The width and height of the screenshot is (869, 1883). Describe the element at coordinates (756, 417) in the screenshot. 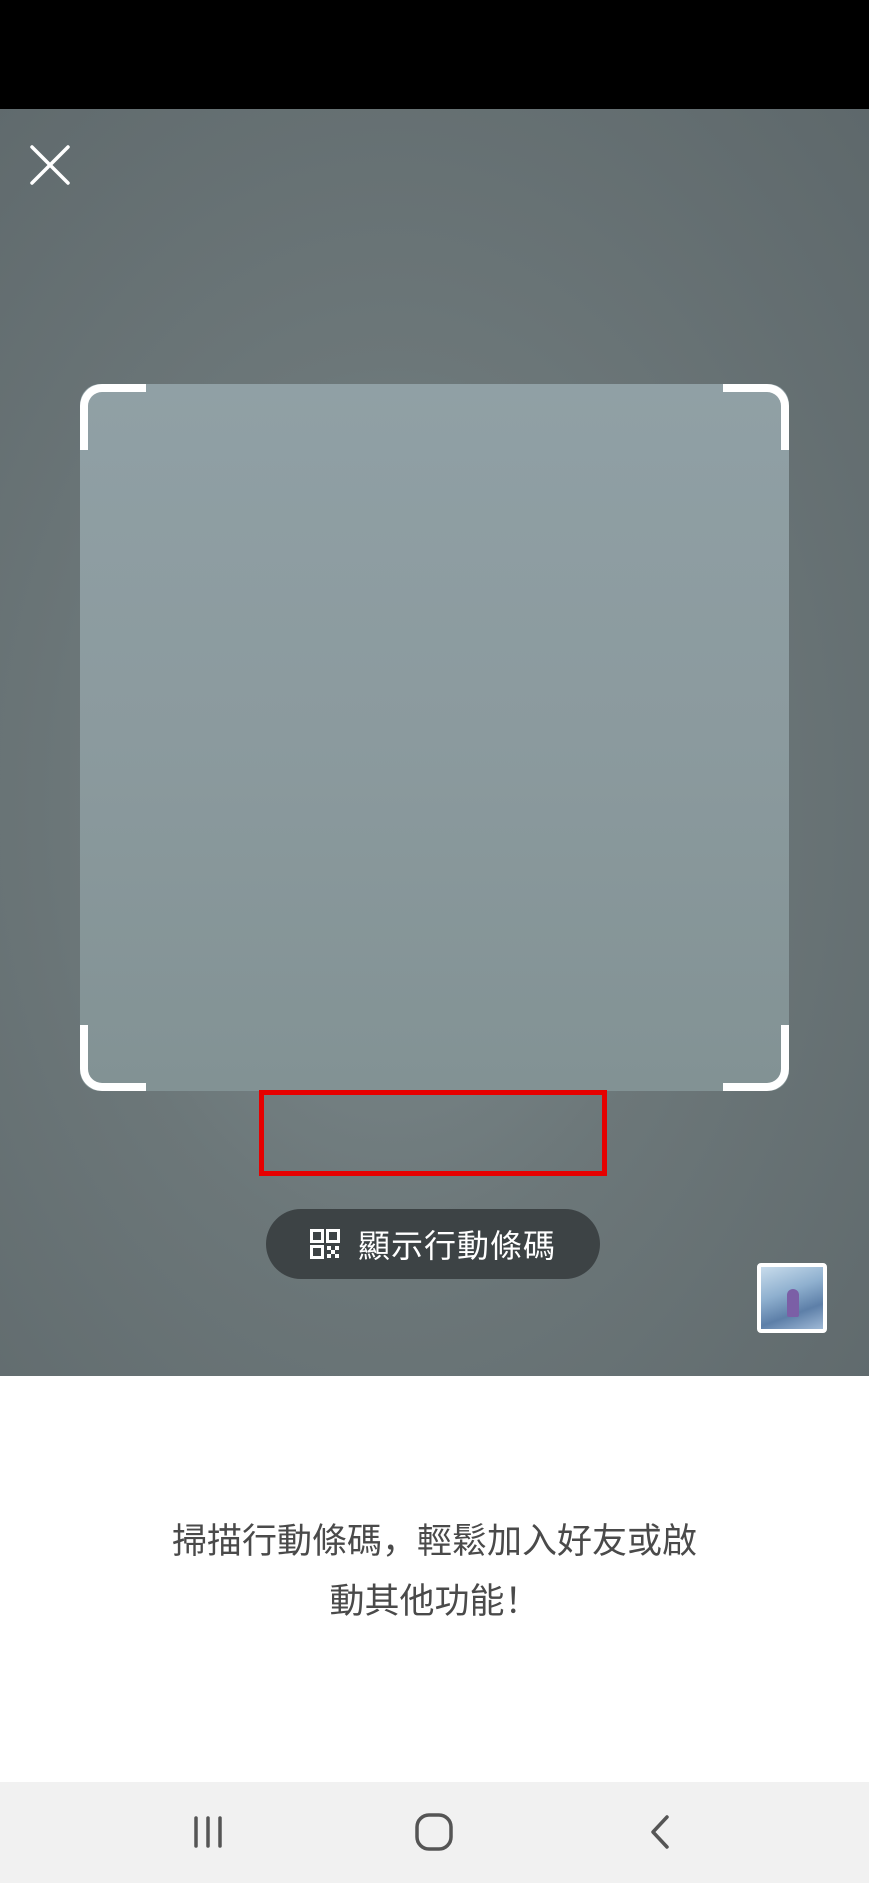

I see `scan-corner-top-right` at that location.